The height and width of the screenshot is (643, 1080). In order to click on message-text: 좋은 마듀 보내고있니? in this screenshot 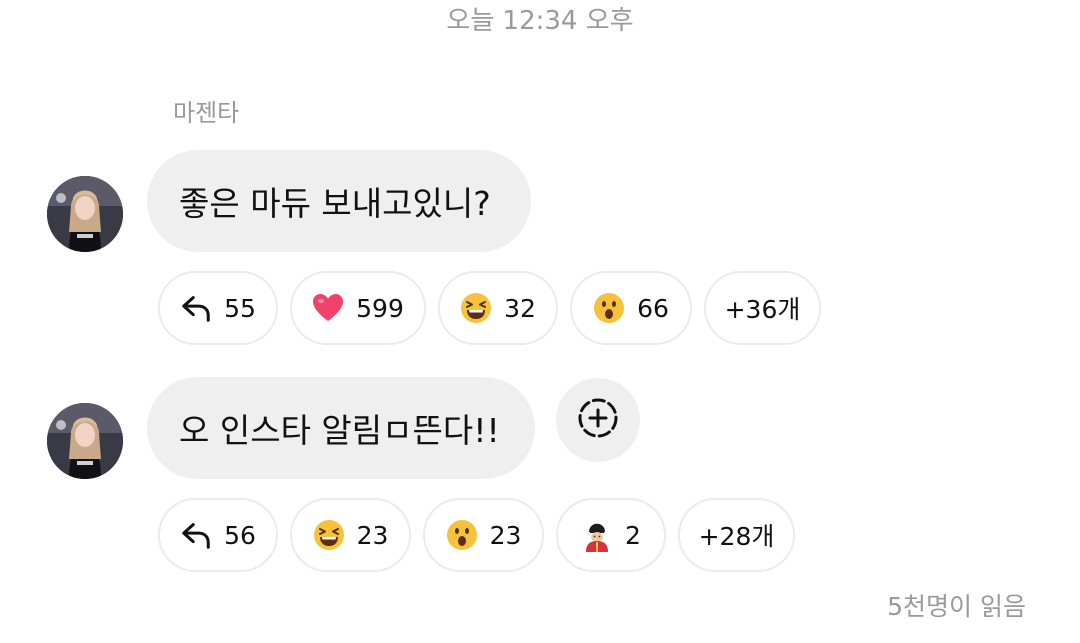, I will do `click(335, 203)`.